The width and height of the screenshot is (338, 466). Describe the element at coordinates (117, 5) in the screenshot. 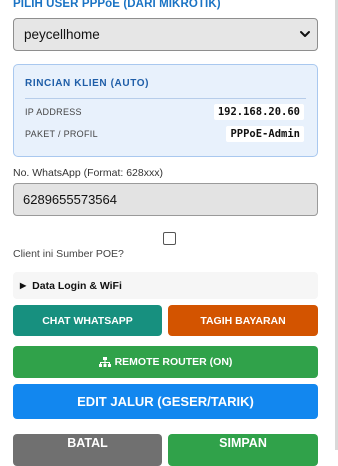

I see `user-select-label: PILIH USER PPPoE (DARI MIKROTIK)` at that location.